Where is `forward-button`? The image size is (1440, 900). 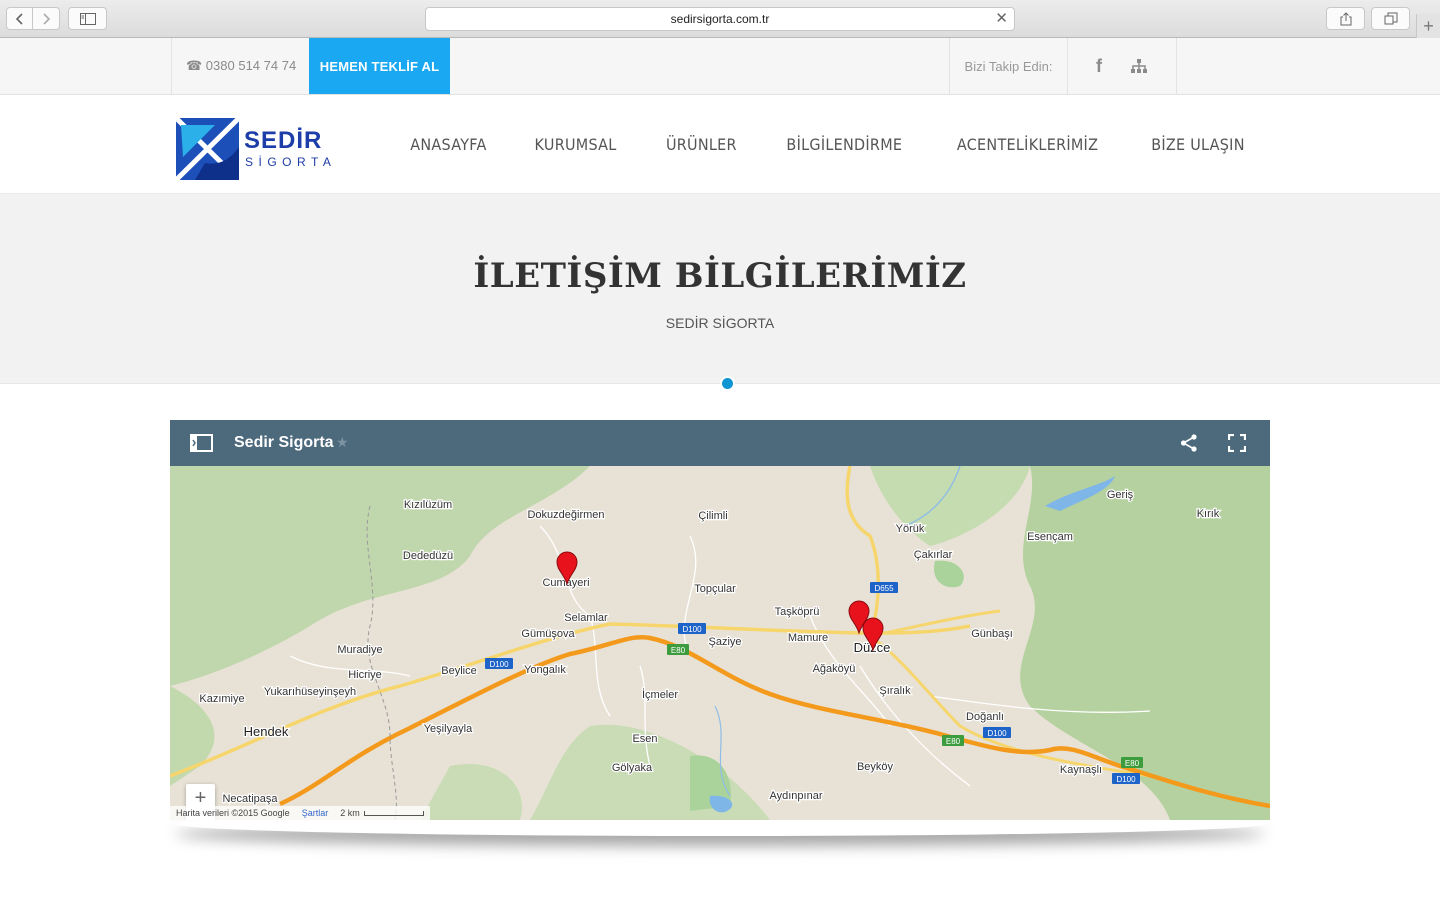
forward-button is located at coordinates (46, 18).